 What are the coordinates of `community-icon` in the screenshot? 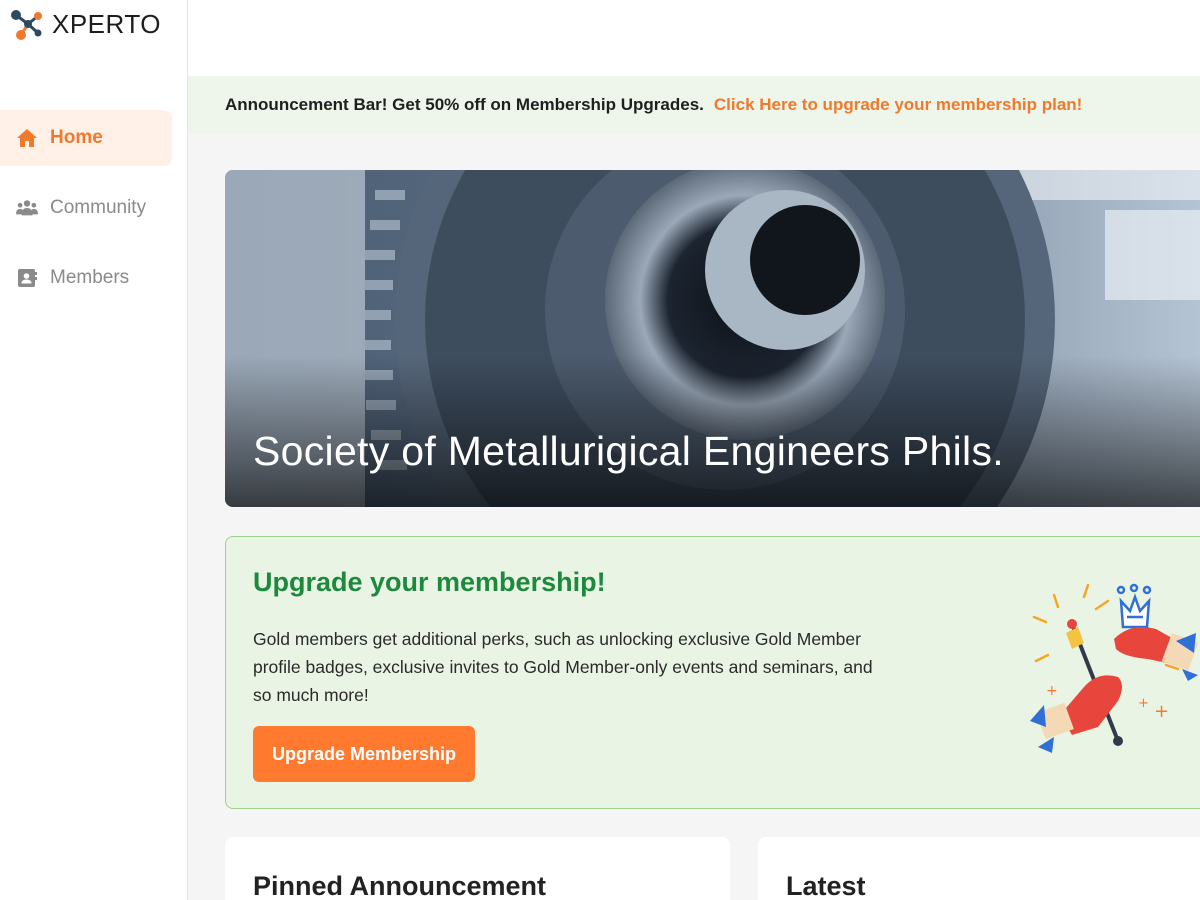 It's located at (27, 208).